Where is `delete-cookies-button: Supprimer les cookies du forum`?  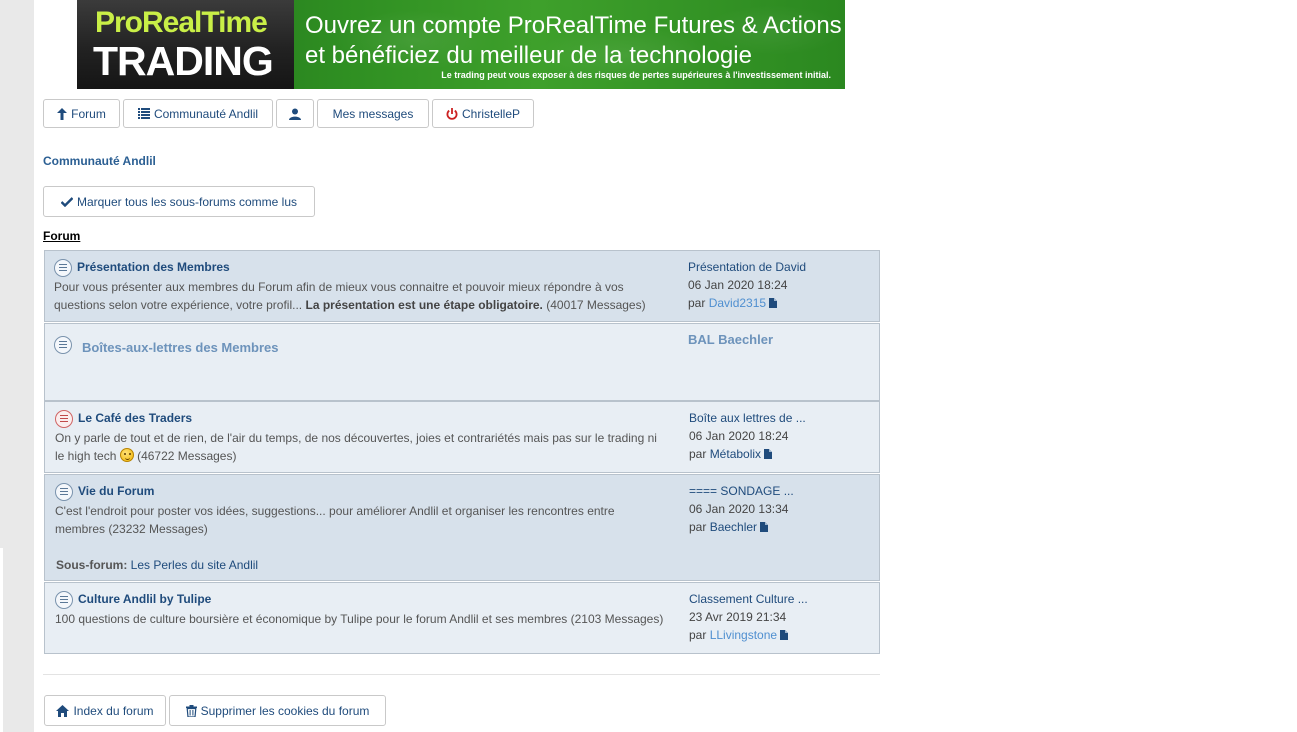 delete-cookies-button: Supprimer les cookies du forum is located at coordinates (277, 710).